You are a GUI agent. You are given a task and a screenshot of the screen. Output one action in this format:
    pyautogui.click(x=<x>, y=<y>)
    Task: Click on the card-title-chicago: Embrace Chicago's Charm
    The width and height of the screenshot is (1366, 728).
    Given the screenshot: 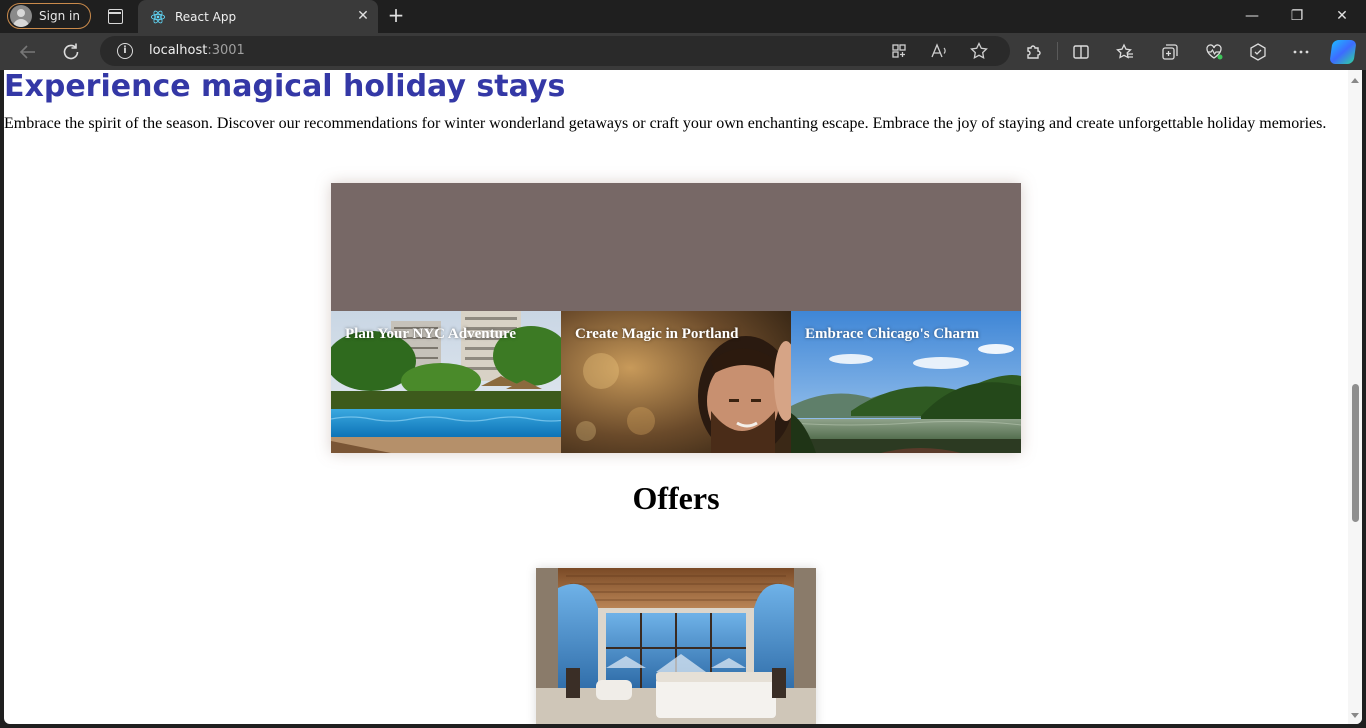 What is the action you would take?
    pyautogui.click(x=892, y=334)
    